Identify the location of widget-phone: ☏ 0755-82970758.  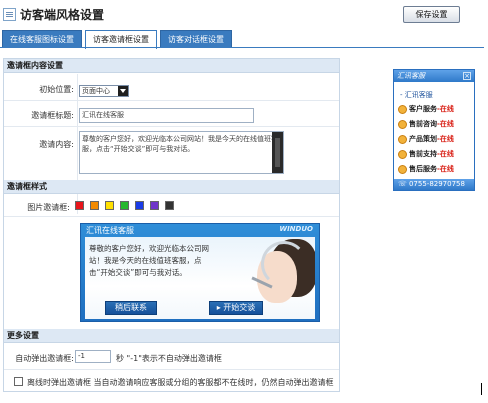
(434, 184).